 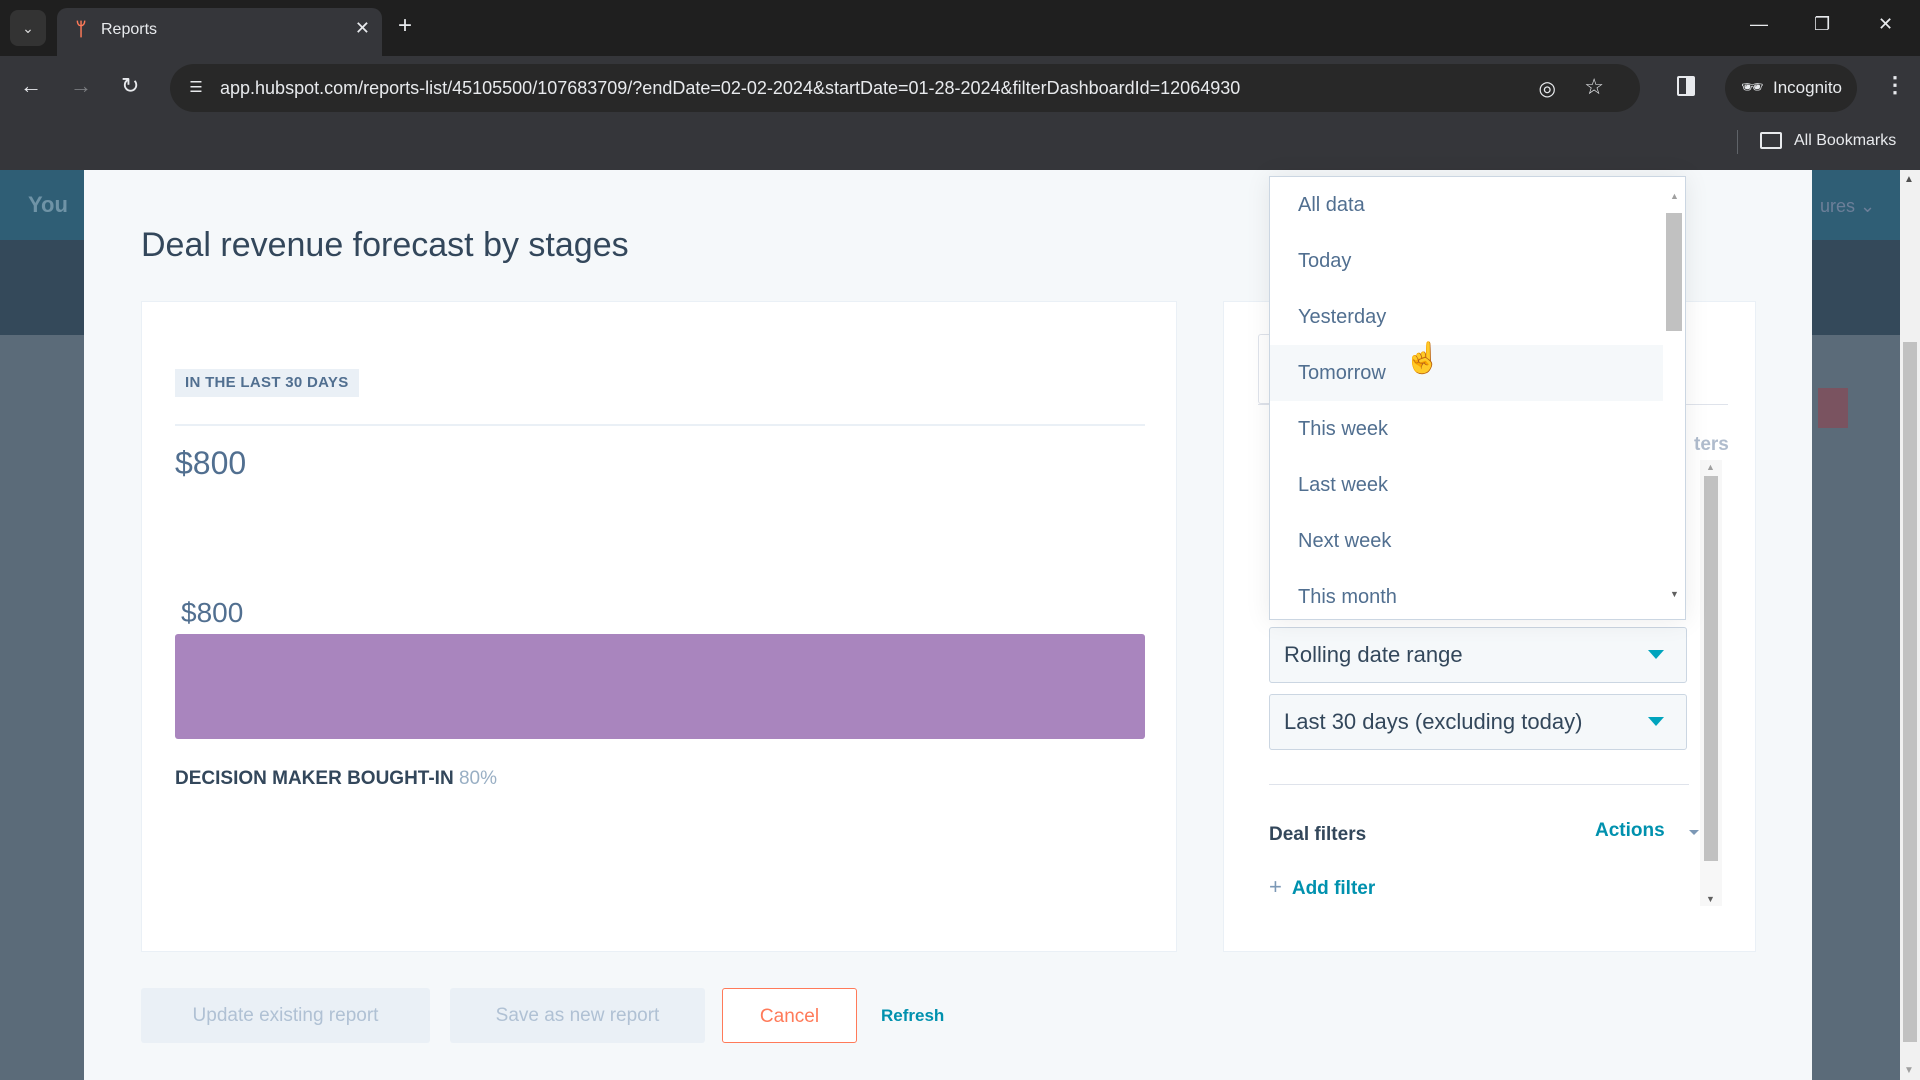 What do you see at coordinates (1479, 784) in the screenshot?
I see `filters-divider` at bounding box center [1479, 784].